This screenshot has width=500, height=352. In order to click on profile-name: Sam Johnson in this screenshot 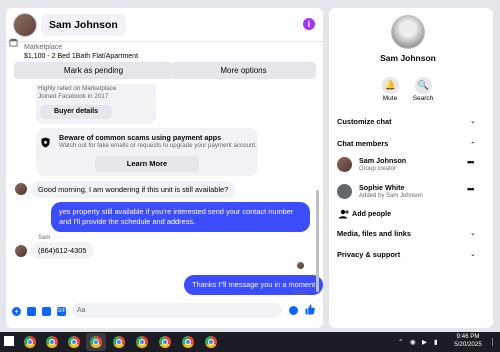, I will do `click(408, 58)`.